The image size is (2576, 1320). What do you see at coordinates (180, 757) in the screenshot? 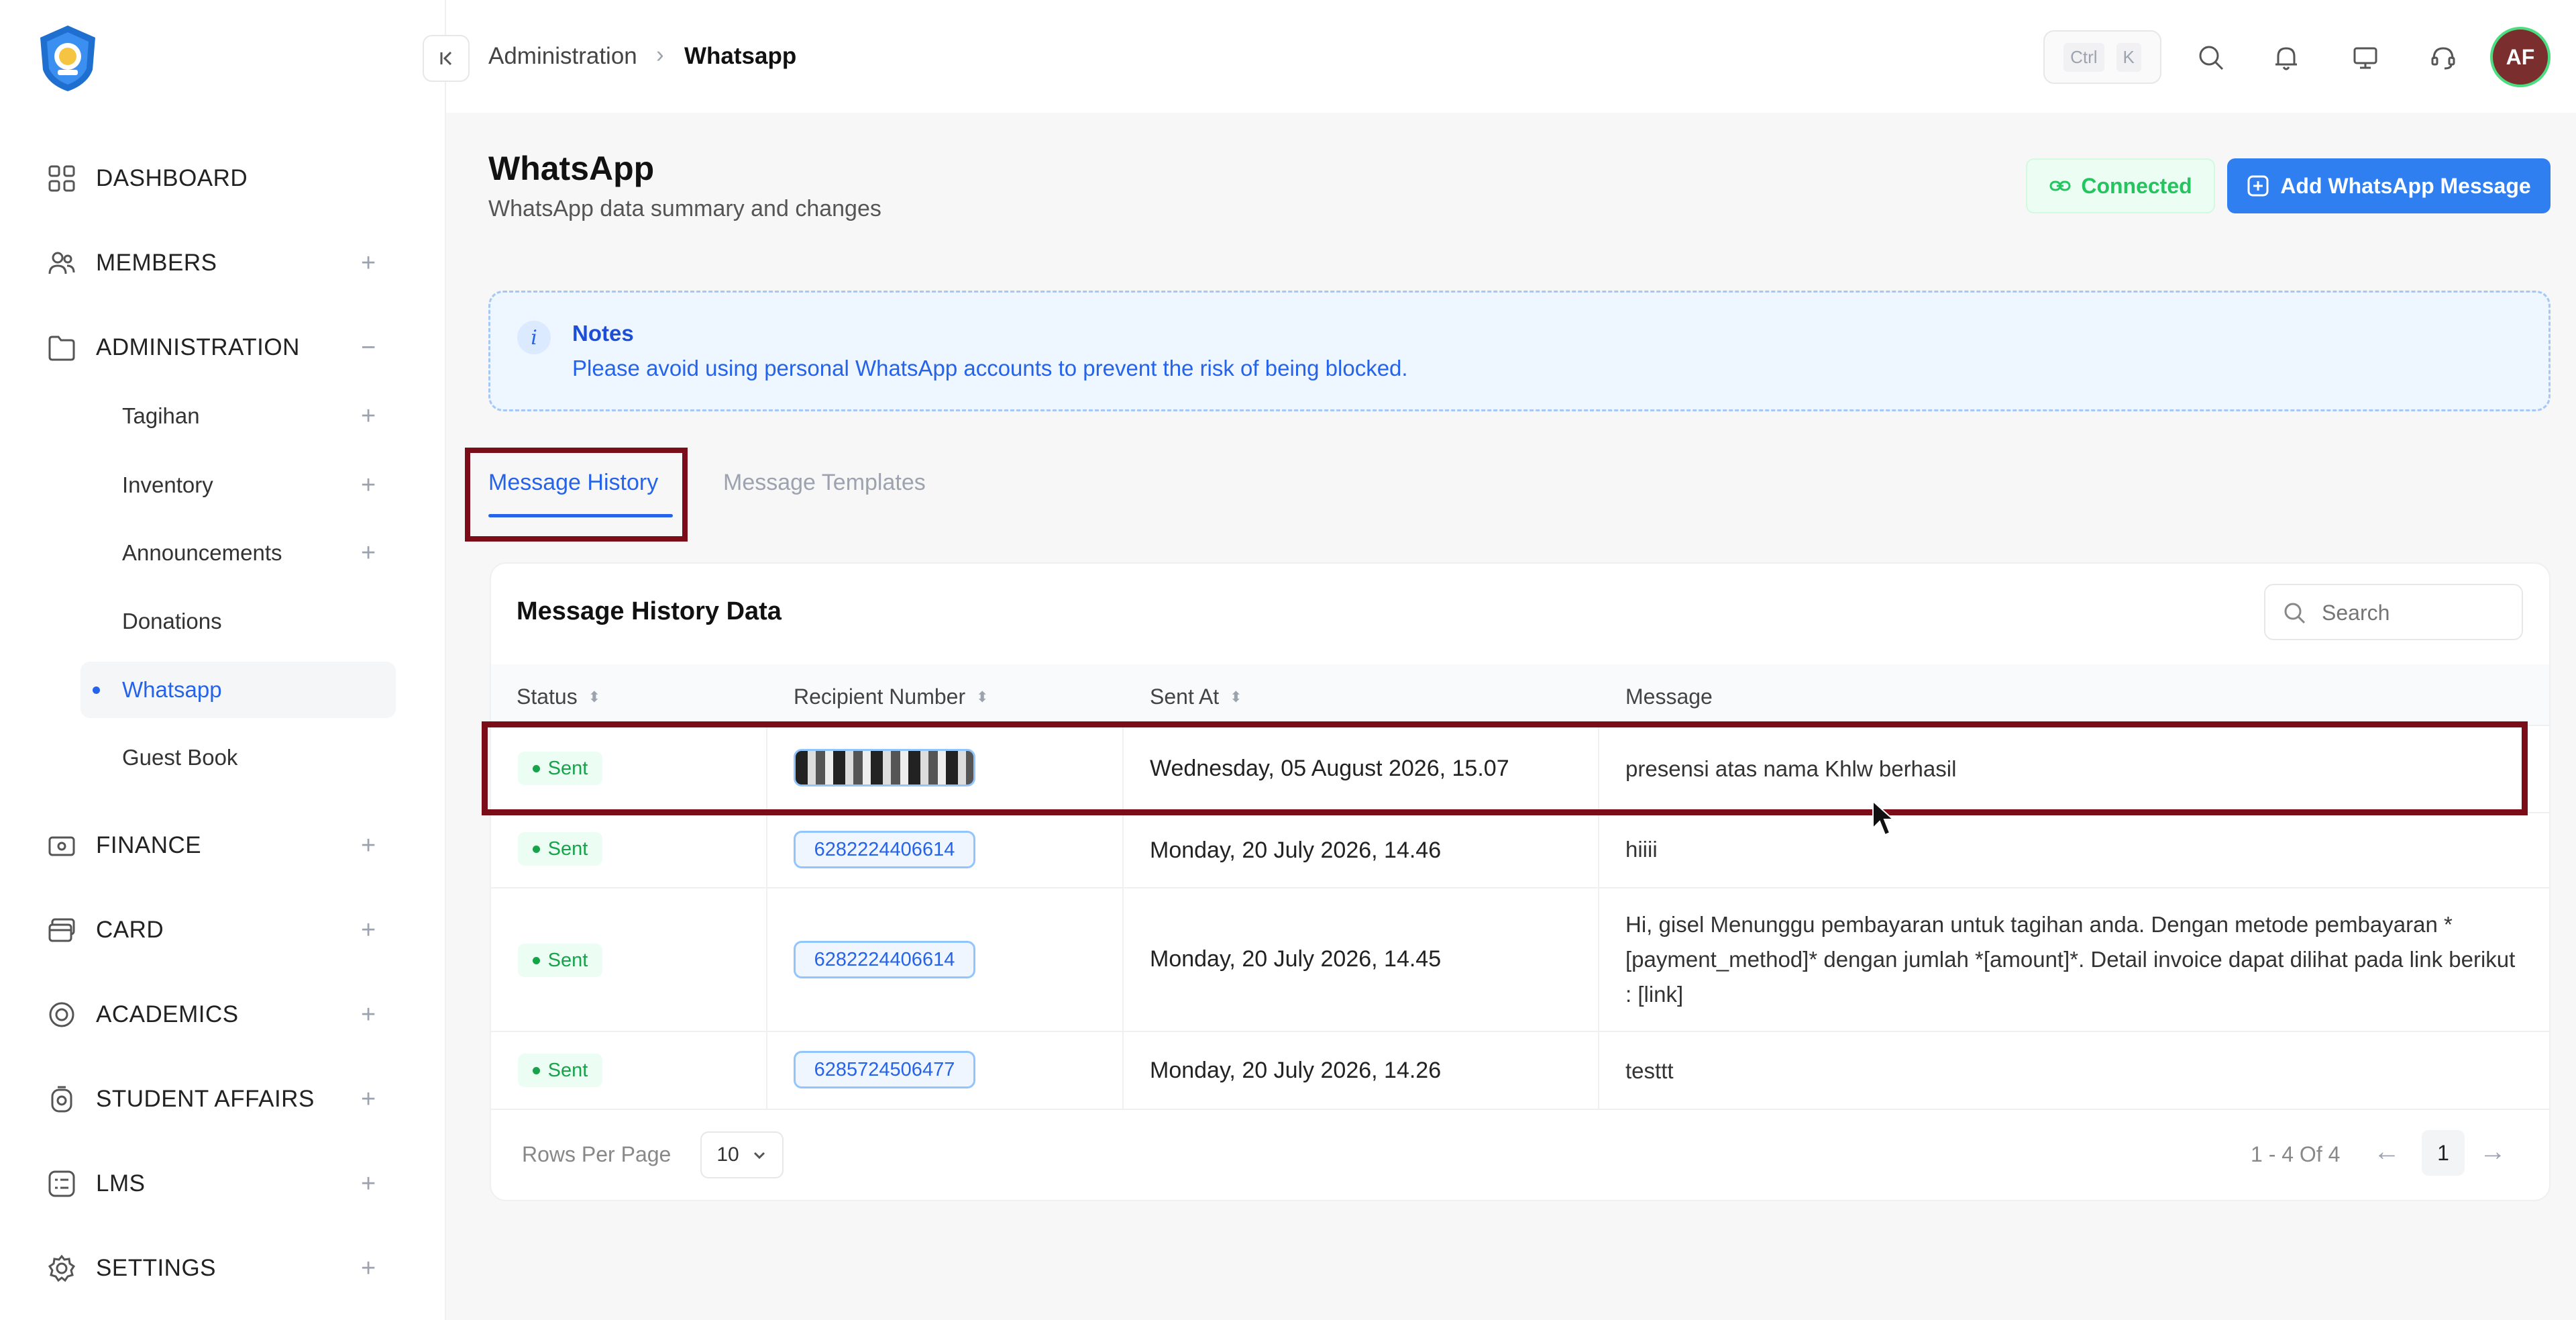
I see `sub-label: Guest Book` at bounding box center [180, 757].